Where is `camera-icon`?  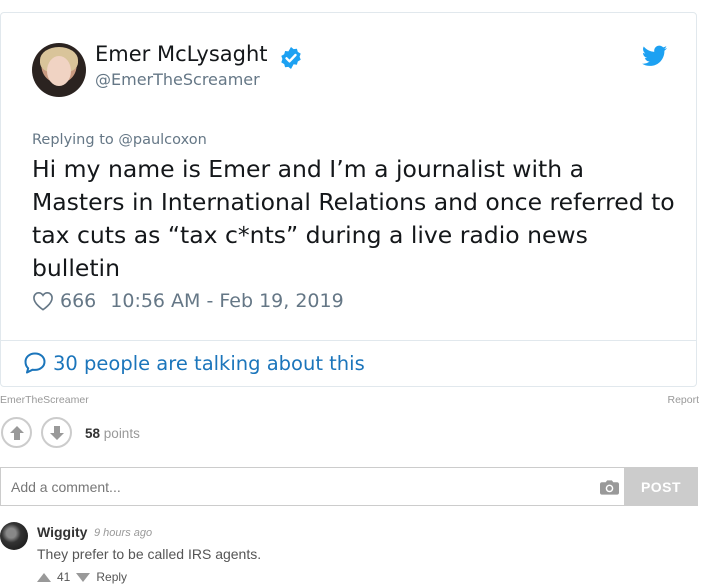
camera-icon is located at coordinates (609, 487).